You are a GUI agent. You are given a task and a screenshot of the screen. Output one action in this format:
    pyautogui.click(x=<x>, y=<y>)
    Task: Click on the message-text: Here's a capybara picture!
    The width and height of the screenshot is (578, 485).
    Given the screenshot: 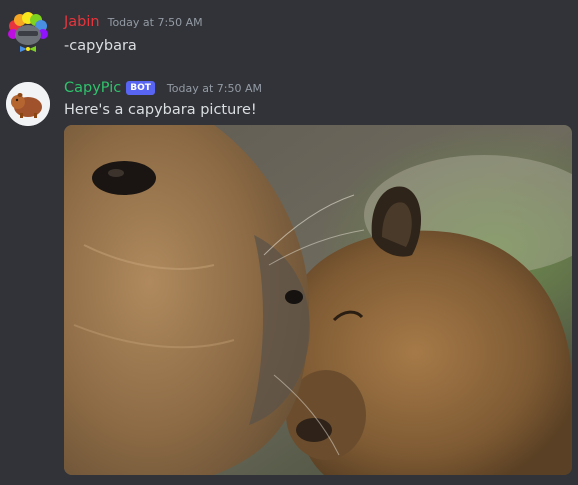 What is the action you would take?
    pyautogui.click(x=160, y=110)
    